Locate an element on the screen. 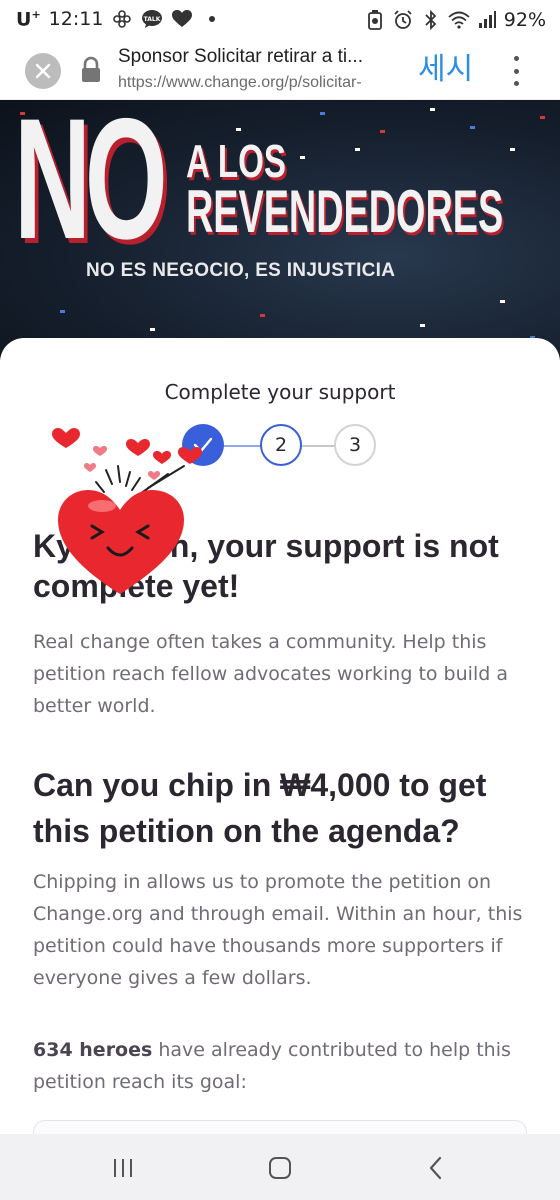  status-right: 92% is located at coordinates (455, 20).